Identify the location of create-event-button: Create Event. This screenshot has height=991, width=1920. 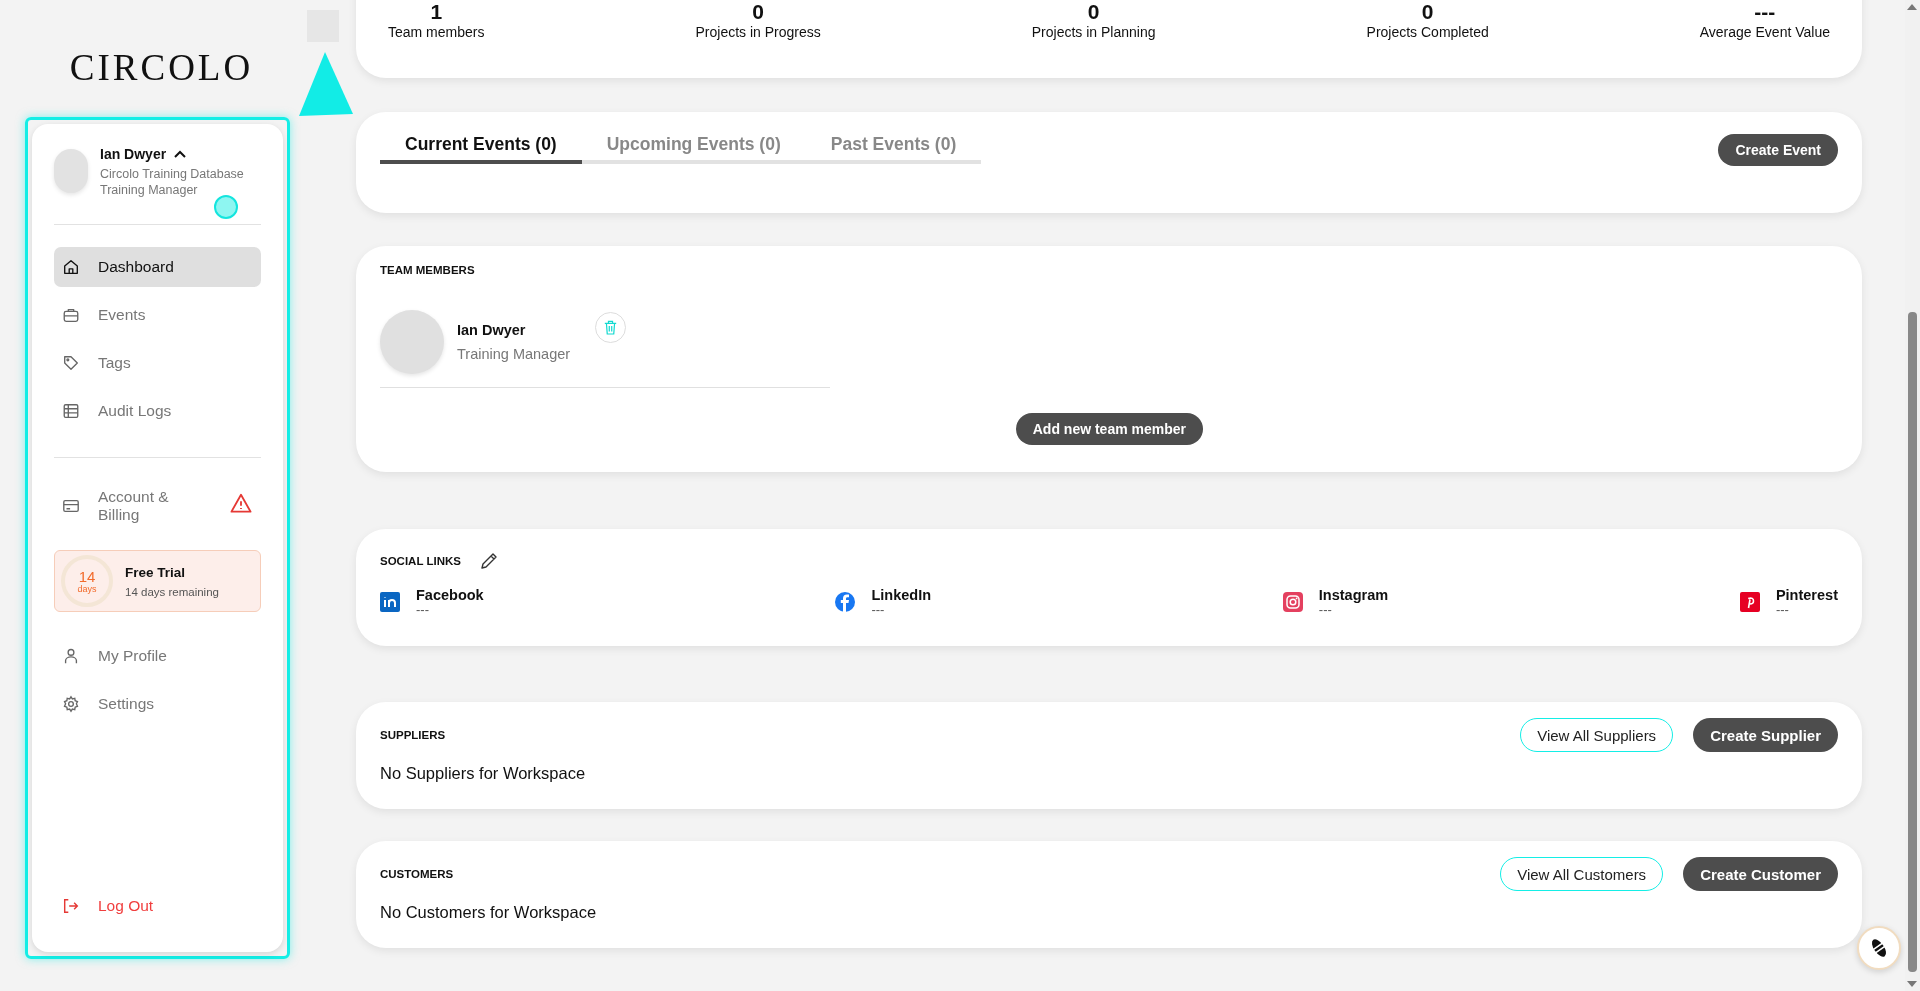
(1778, 150).